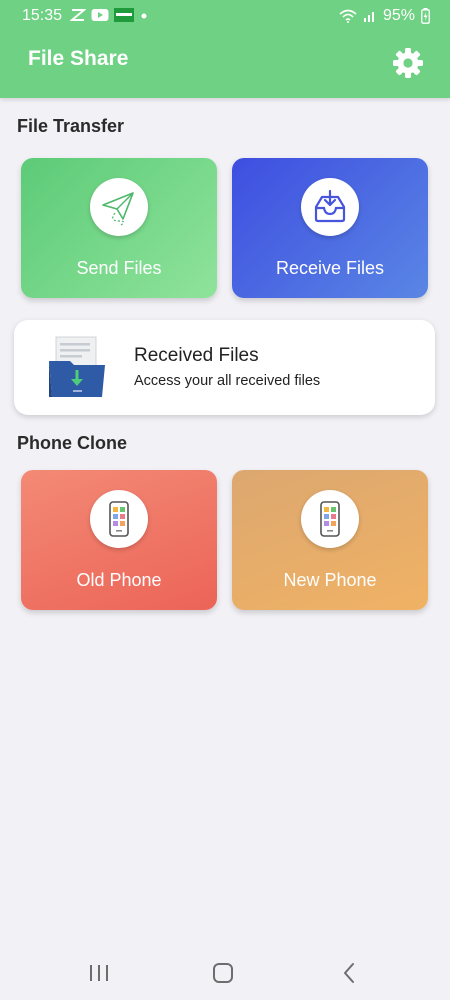  Describe the element at coordinates (119, 268) in the screenshot. I see `send-files-label: Send Files` at that location.